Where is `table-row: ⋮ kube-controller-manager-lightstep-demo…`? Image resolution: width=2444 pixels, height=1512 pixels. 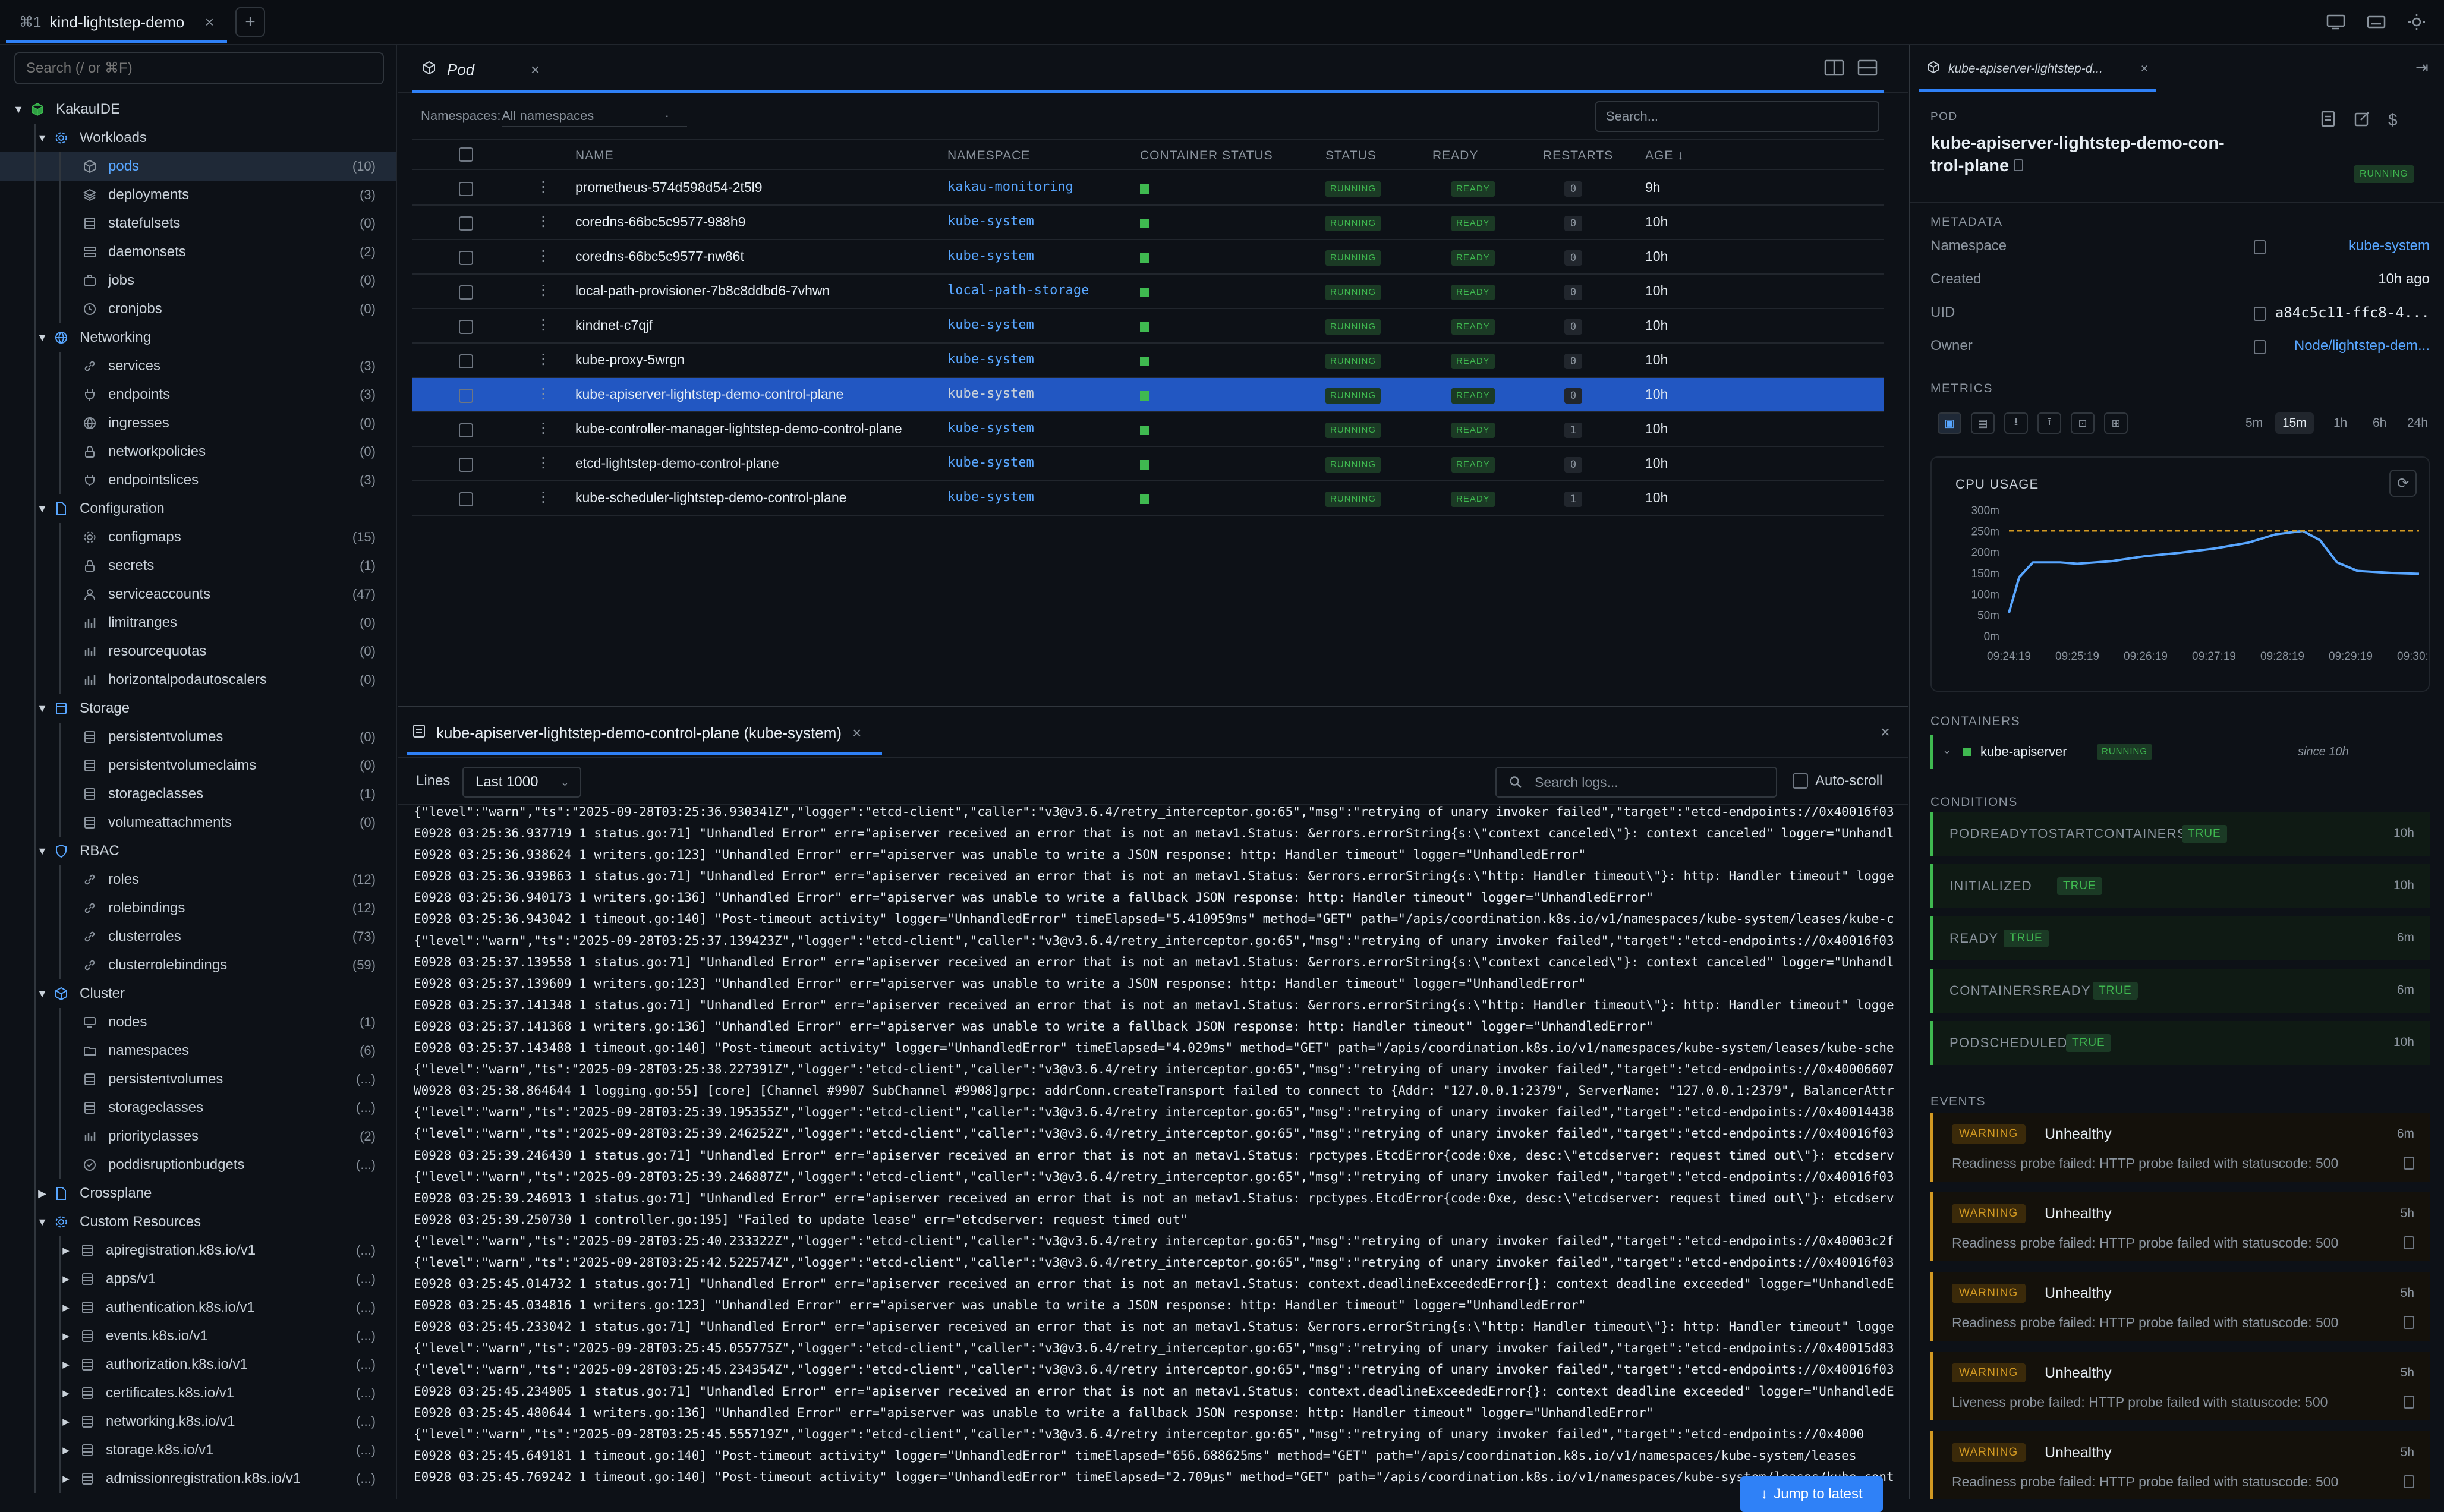
table-row: ⋮ kube-controller-manager-lightstep-demo… is located at coordinates (1148, 429).